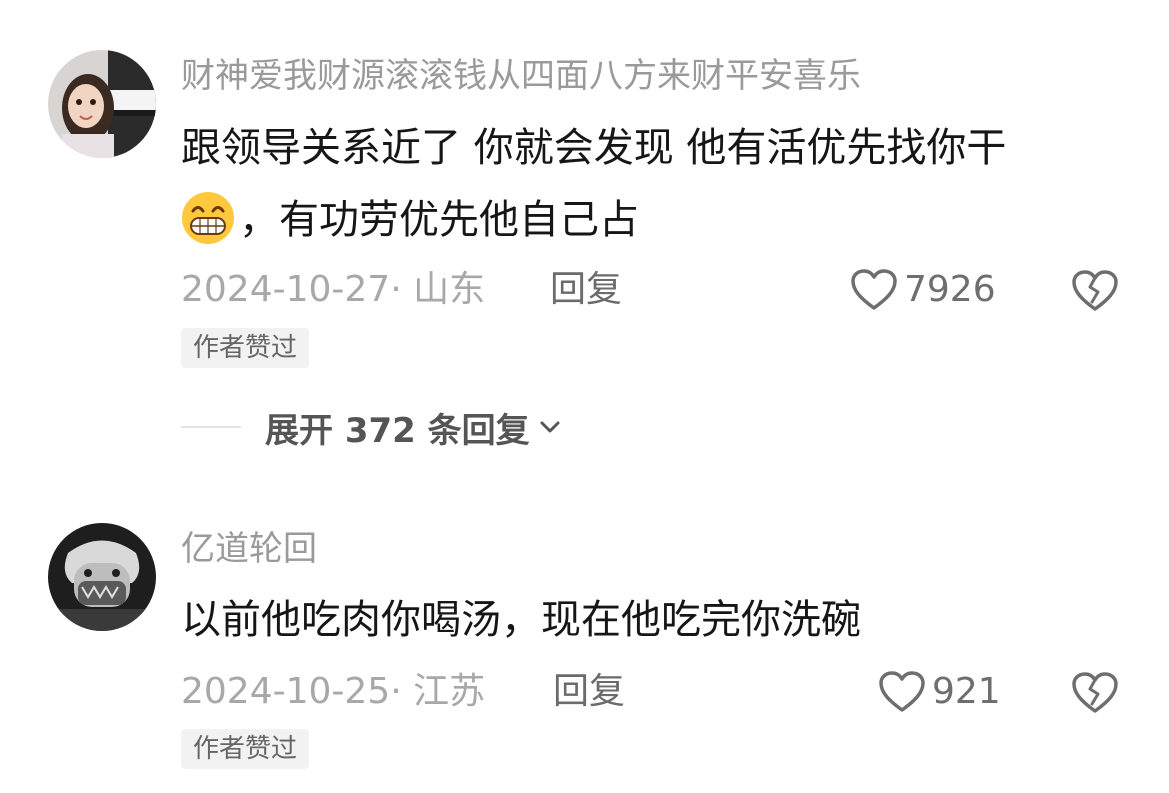  I want to click on comment-text: 以前他吃肉你喝汤，现在他吃完你洗碗, so click(641, 620).